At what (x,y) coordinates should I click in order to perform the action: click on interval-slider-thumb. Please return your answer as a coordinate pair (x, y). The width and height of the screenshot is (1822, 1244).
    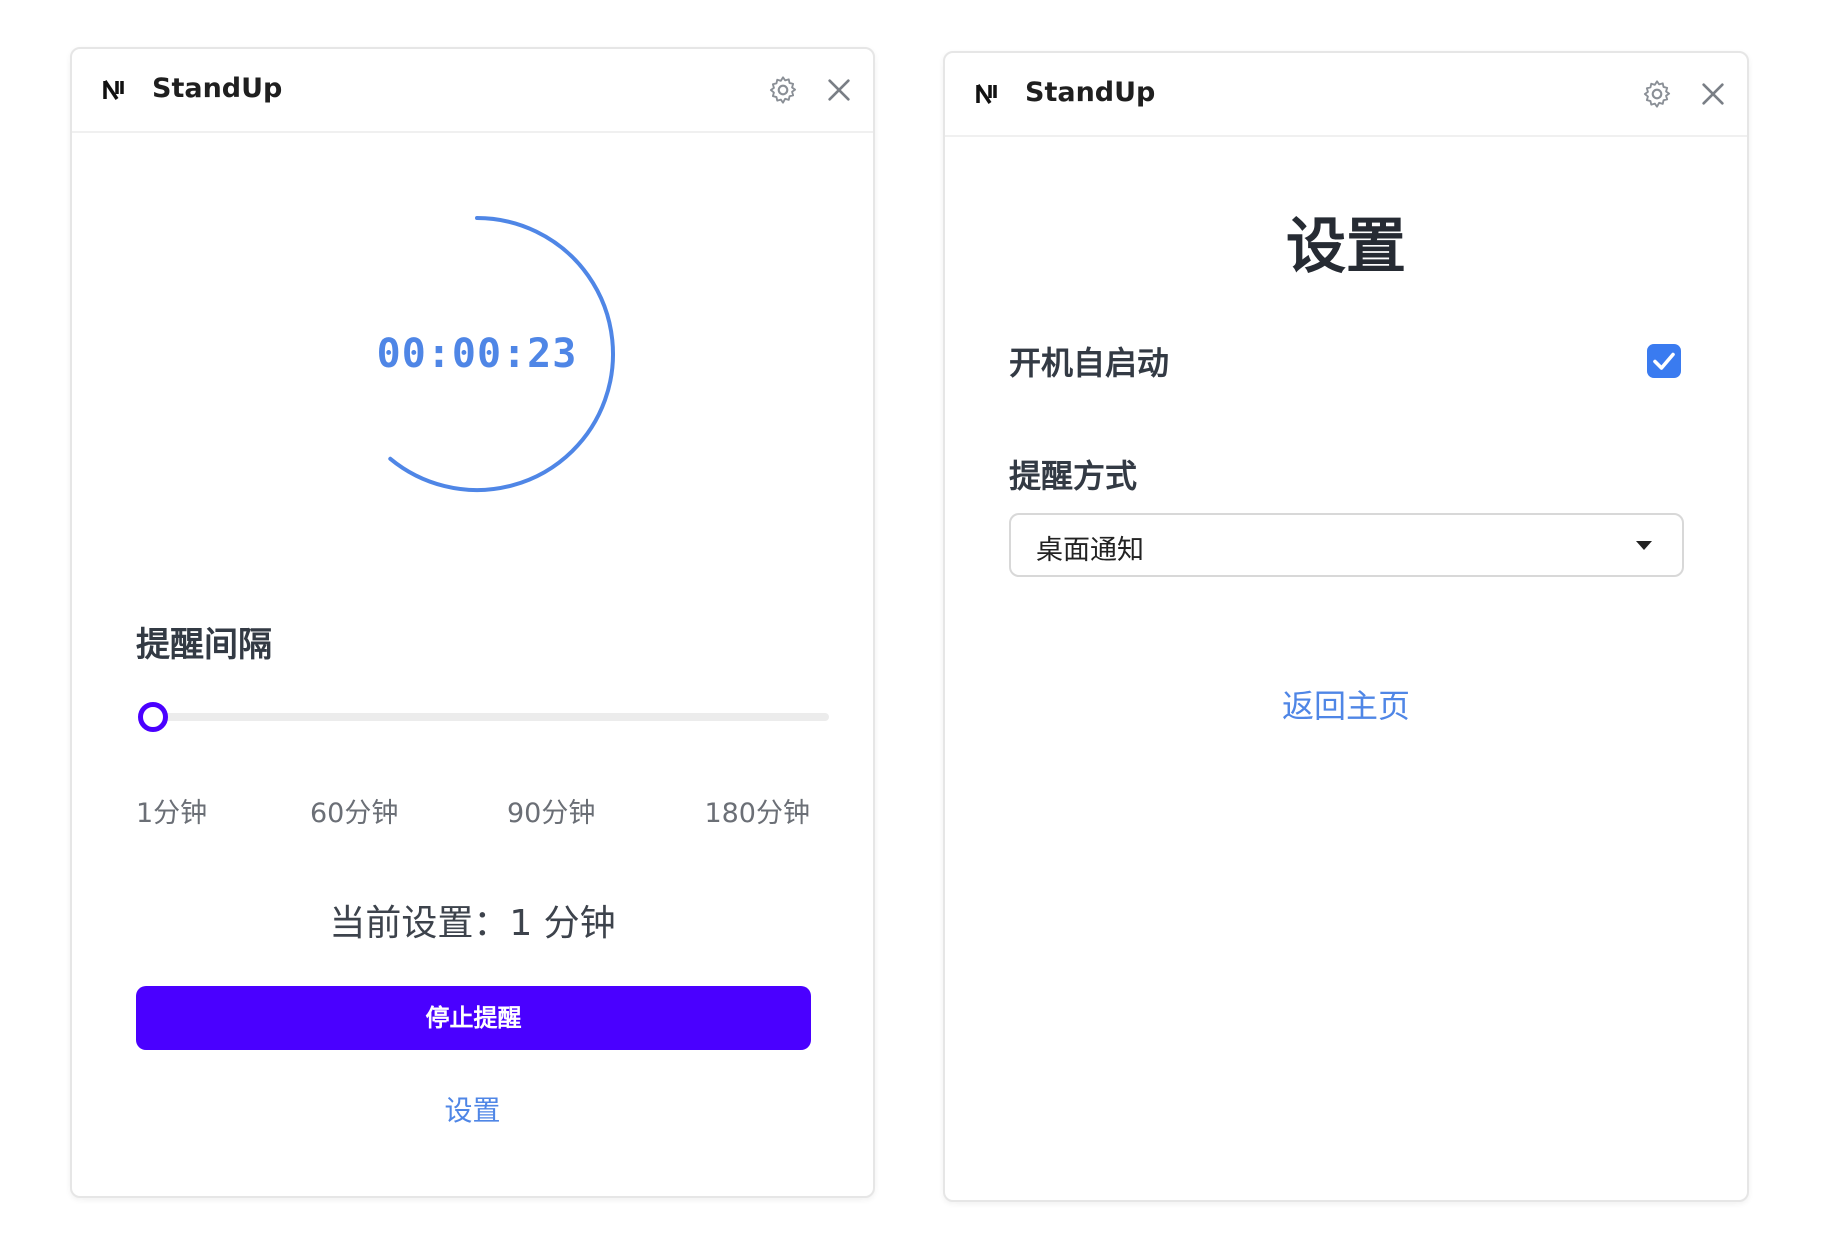
    Looking at the image, I should click on (153, 717).